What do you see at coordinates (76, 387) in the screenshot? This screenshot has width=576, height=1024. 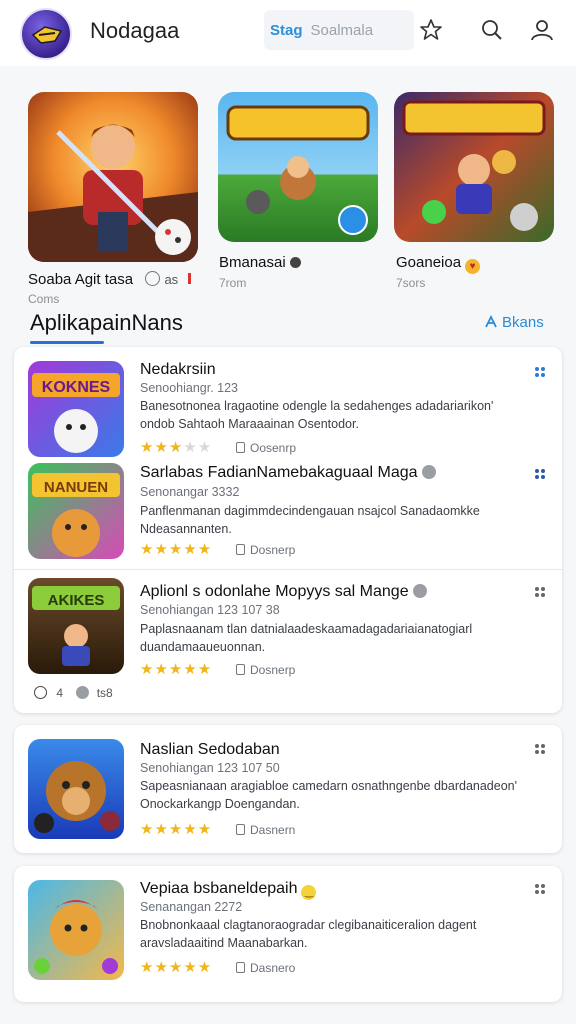 I see `thumbnail-label: KOKNES` at bounding box center [76, 387].